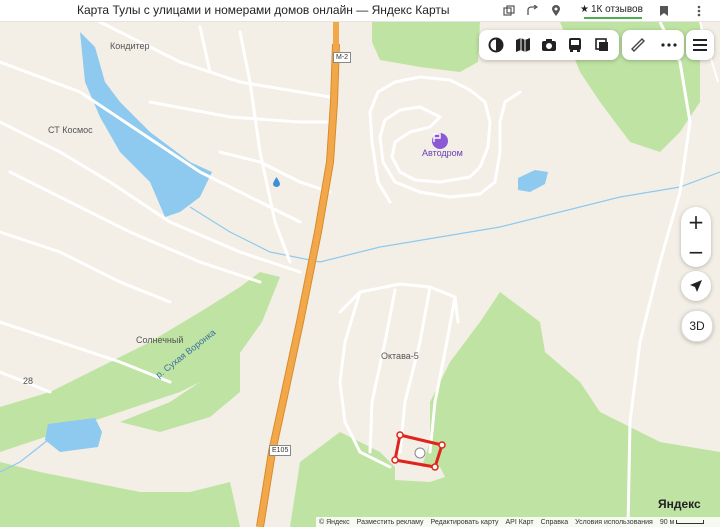 The height and width of the screenshot is (527, 720). Describe the element at coordinates (614, 522) in the screenshot. I see `terms-link: Условия использования` at that location.